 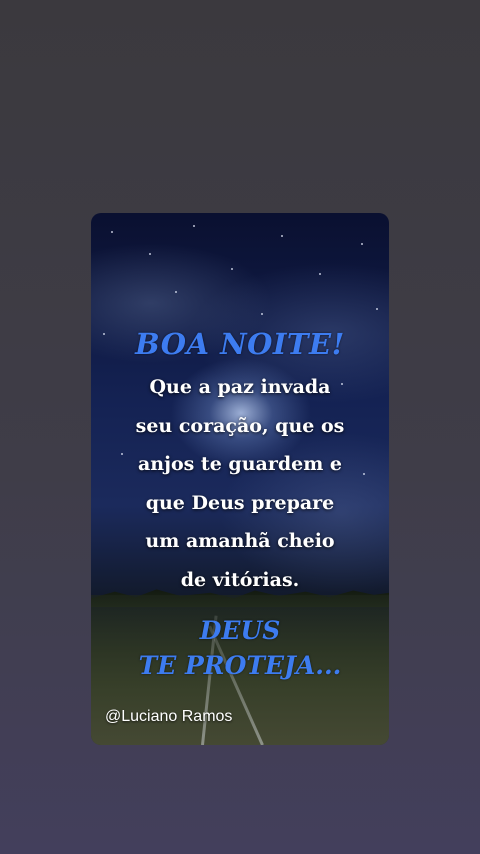 What do you see at coordinates (169, 716) in the screenshot?
I see `author-watermark: @Luciano Ramos` at bounding box center [169, 716].